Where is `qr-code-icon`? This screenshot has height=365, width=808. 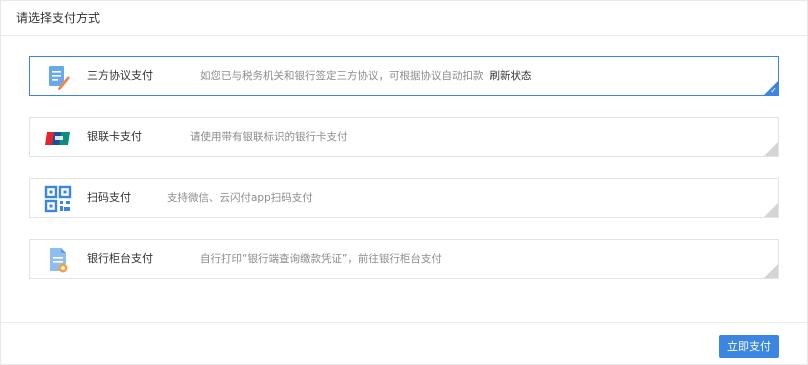 qr-code-icon is located at coordinates (58, 199).